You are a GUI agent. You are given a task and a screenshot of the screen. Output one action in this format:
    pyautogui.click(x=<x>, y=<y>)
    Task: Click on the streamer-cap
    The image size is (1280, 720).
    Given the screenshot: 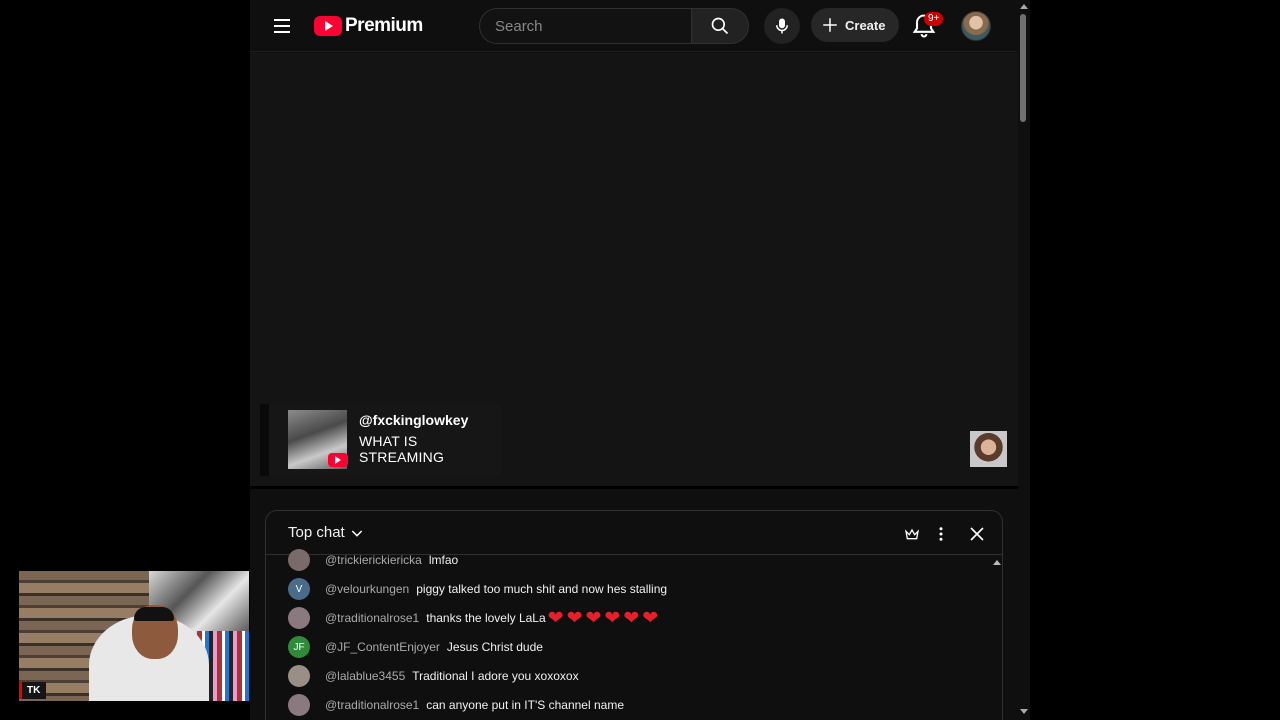 What is the action you would take?
    pyautogui.click(x=154, y=614)
    